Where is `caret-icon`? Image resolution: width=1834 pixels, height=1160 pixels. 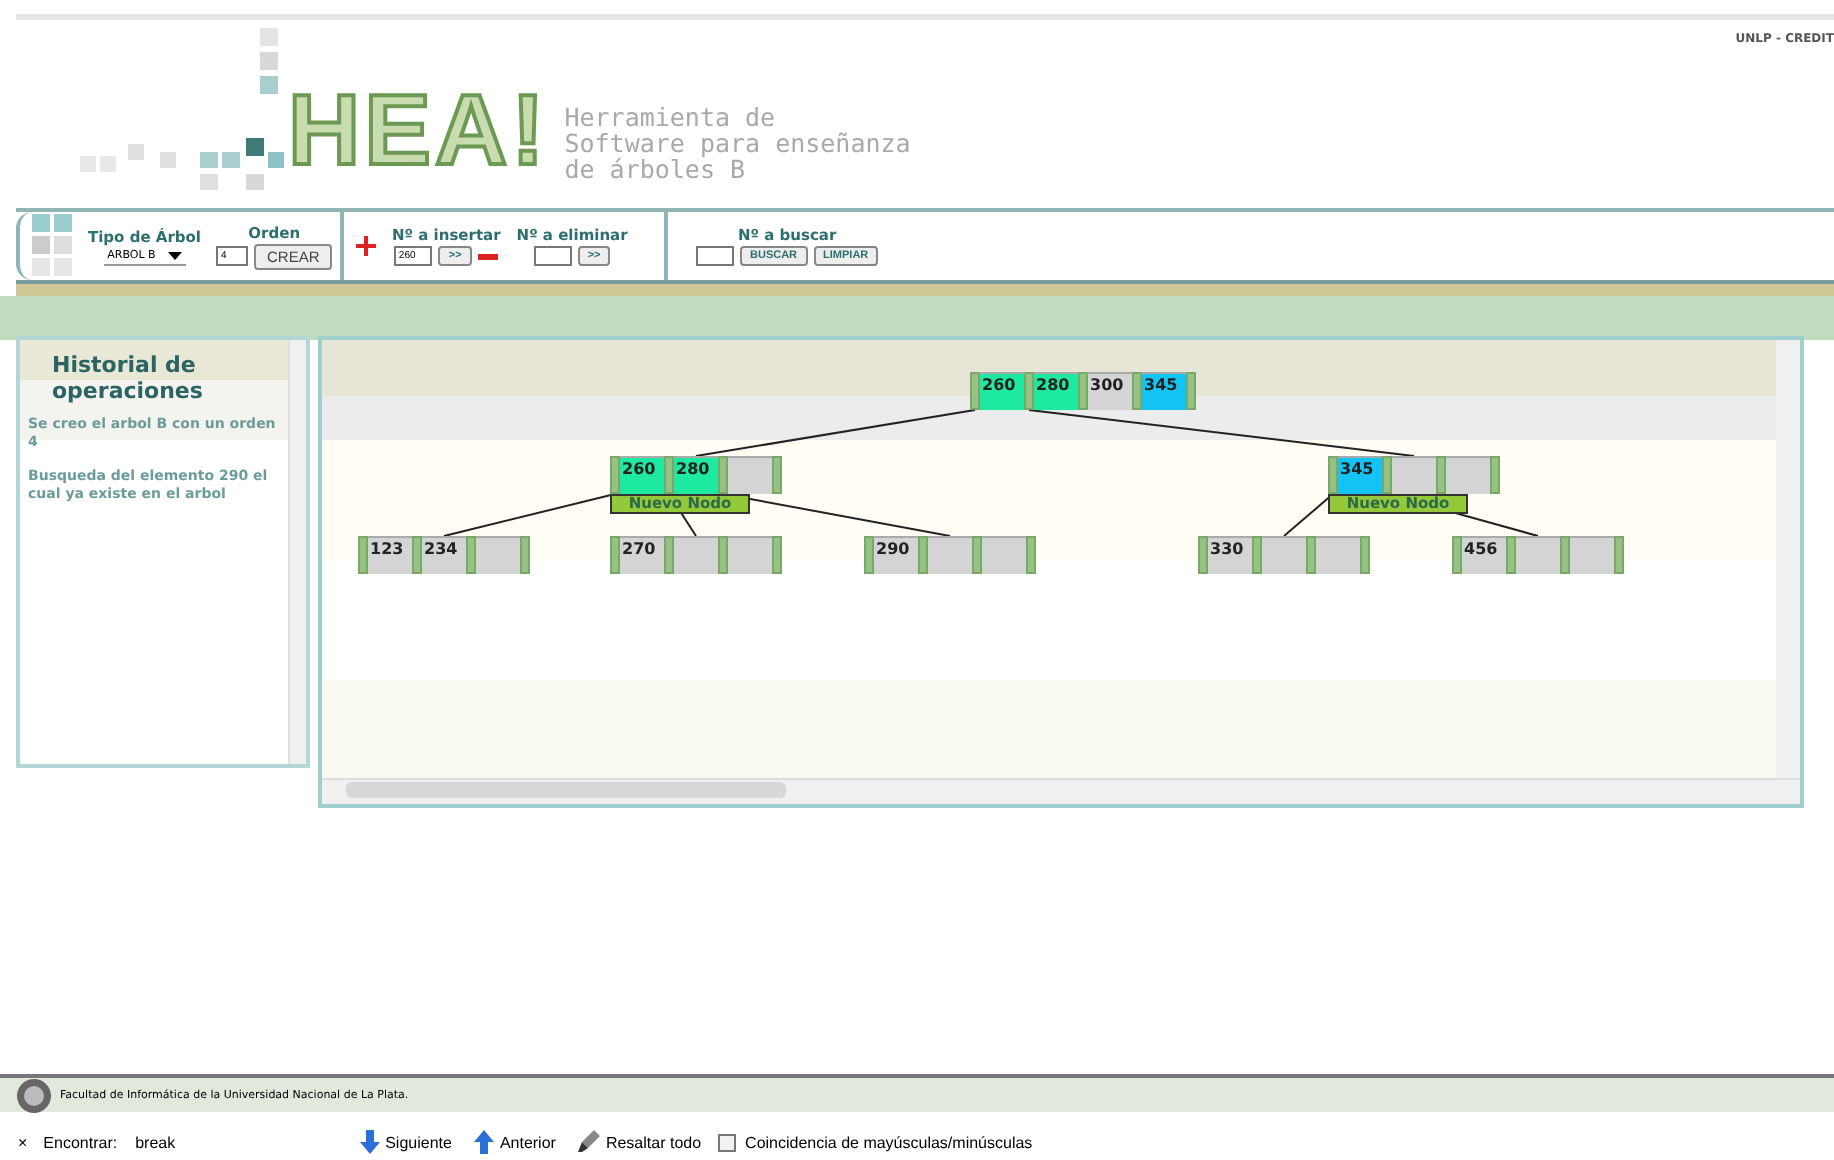
caret-icon is located at coordinates (174, 255).